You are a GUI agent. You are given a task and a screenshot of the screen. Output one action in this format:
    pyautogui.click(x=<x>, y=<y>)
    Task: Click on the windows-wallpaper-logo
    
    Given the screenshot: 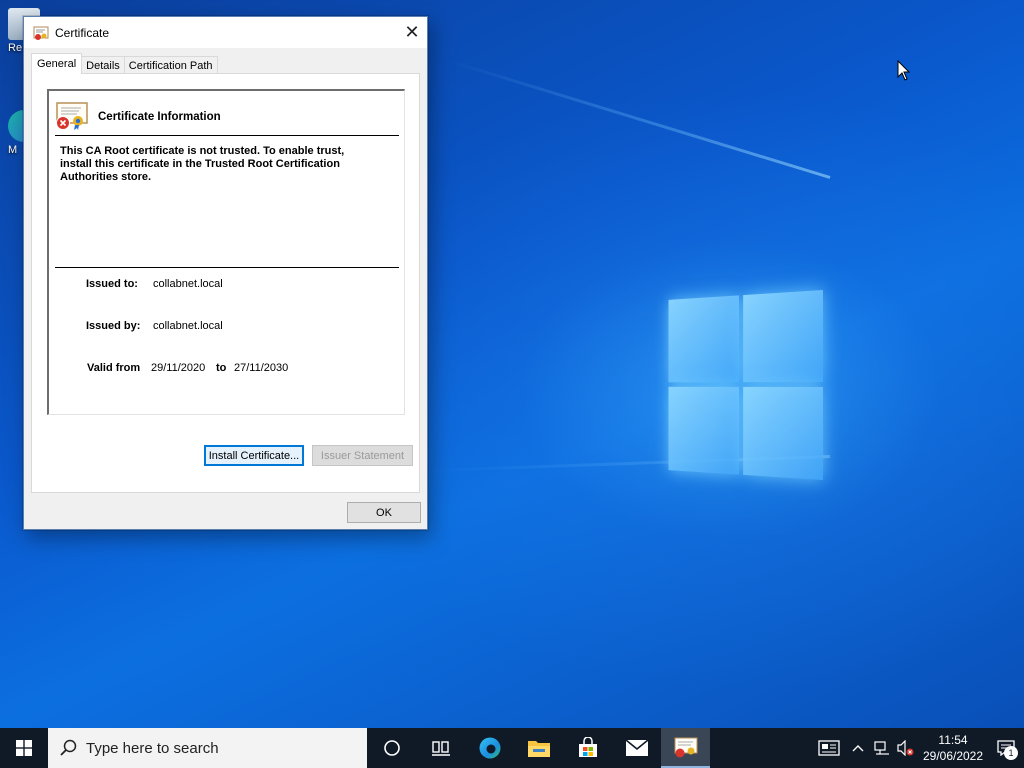 What is the action you would take?
    pyautogui.click(x=745, y=385)
    